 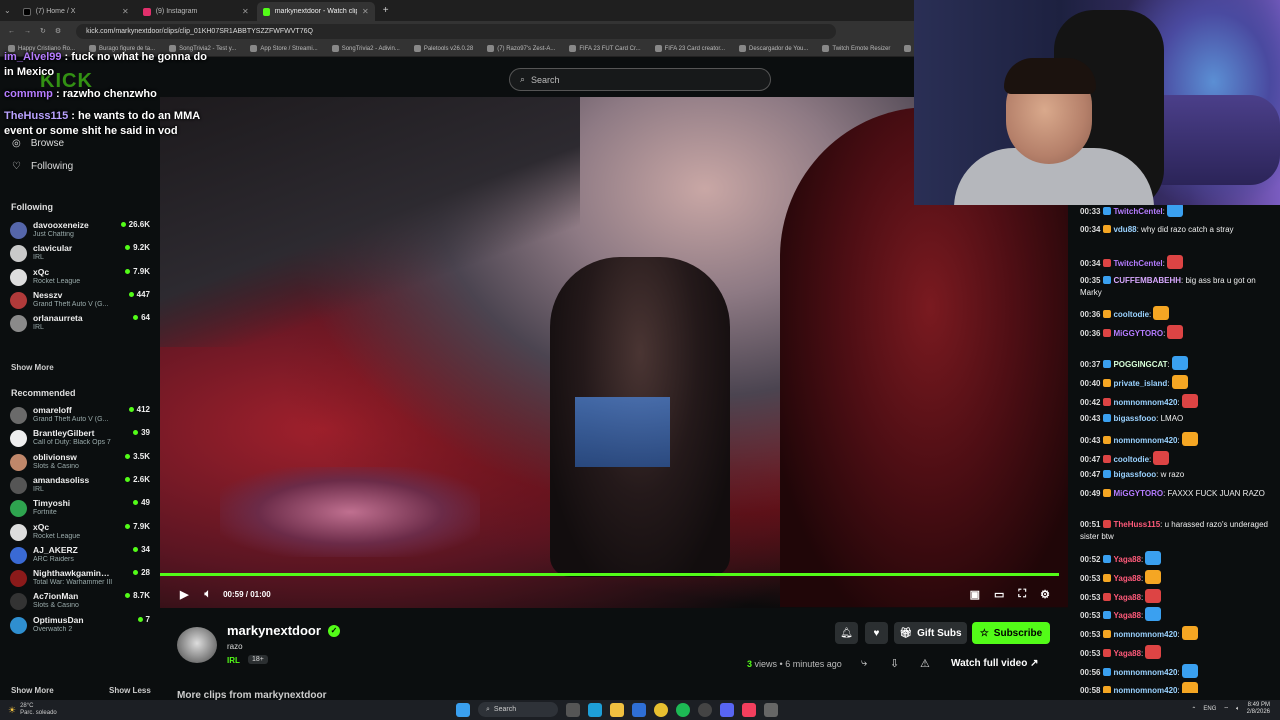 What do you see at coordinates (43, 31) in the screenshot?
I see `reload-icon: ↻` at bounding box center [43, 31].